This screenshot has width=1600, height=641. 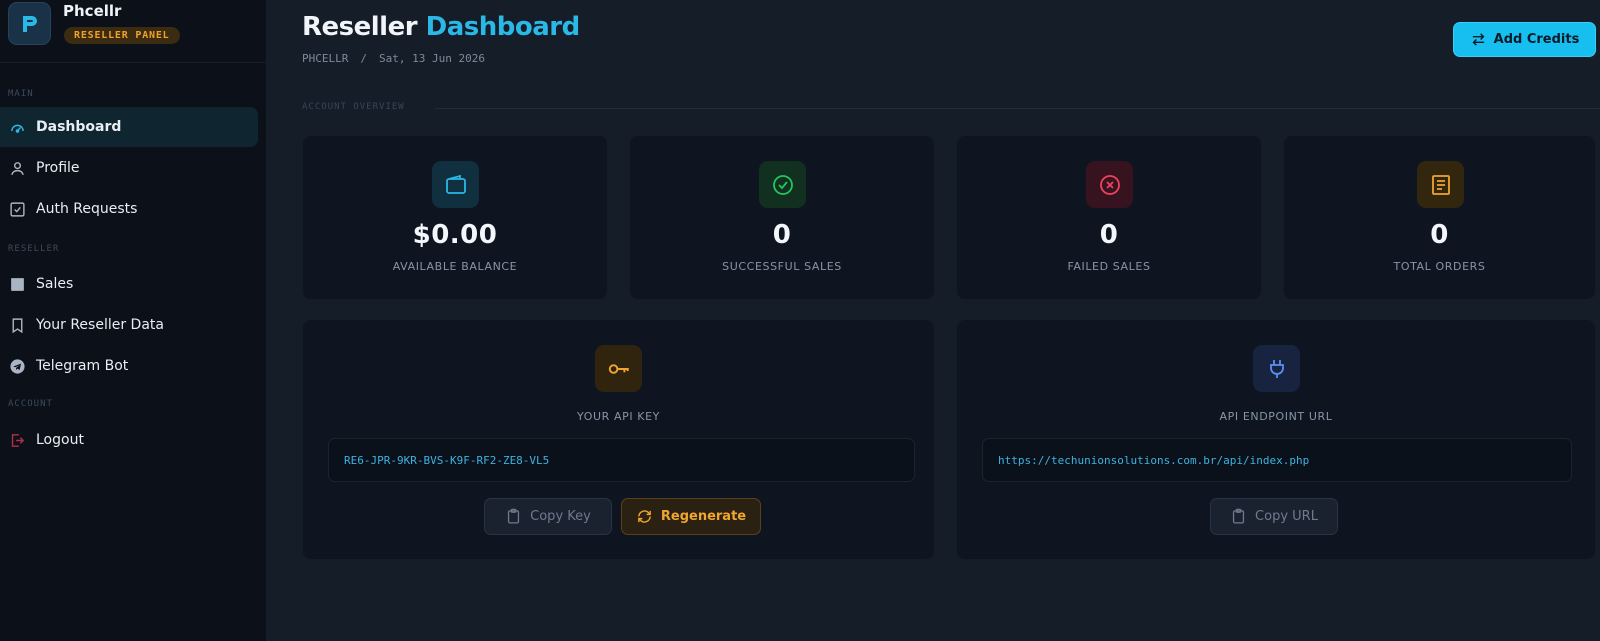 I want to click on sidebar-item-auth-requests: Auth Requests, so click(x=129, y=209).